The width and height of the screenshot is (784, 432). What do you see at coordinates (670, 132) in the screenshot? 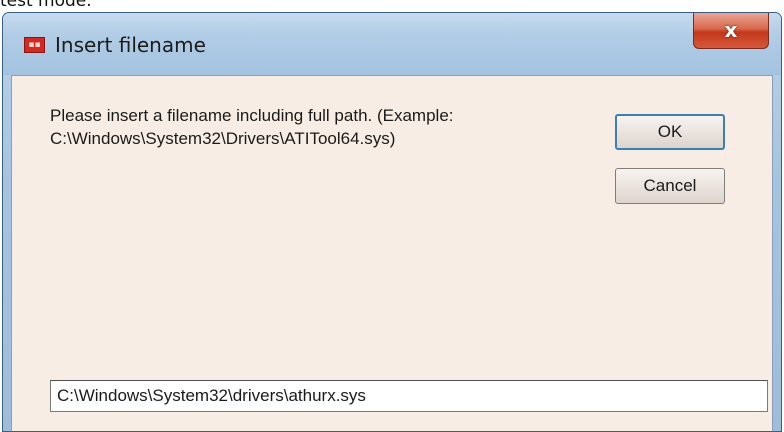
I see `ok-button: OK` at bounding box center [670, 132].